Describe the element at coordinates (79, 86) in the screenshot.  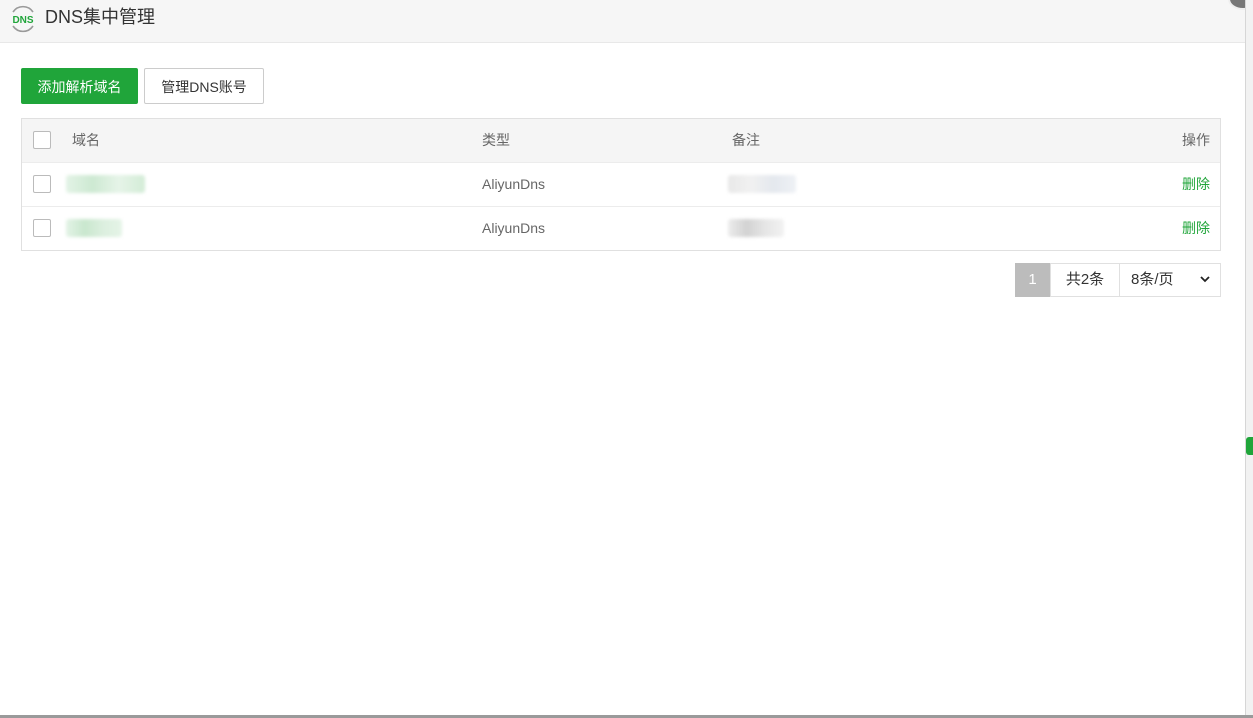
I see `add-domain-button: 添加解析域名` at that location.